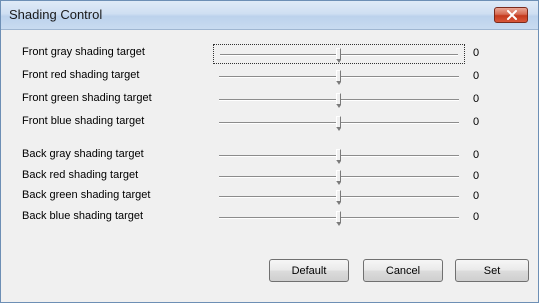  I want to click on default-button: Default, so click(309, 270).